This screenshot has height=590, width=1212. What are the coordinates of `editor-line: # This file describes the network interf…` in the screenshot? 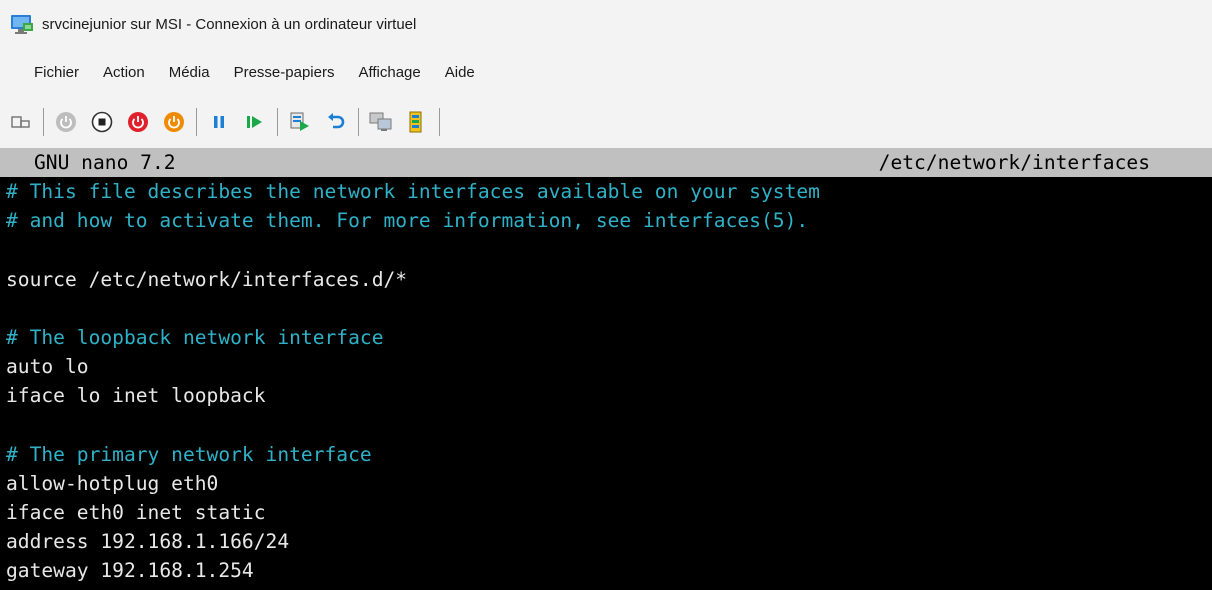 It's located at (413, 191).